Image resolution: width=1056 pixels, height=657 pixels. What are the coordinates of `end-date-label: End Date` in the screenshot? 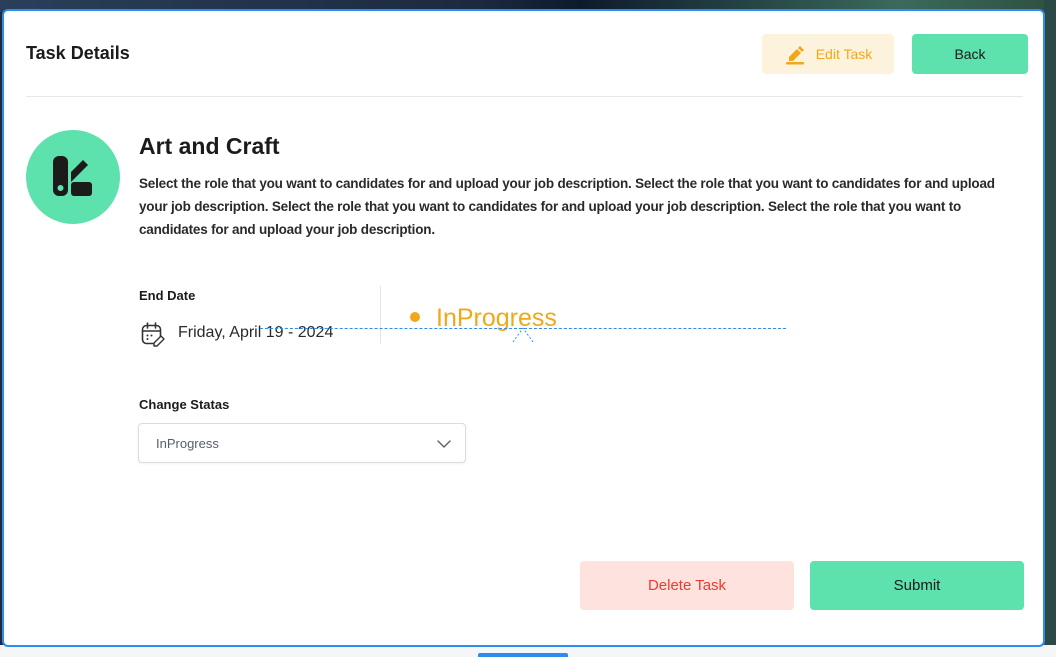 It's located at (167, 295).